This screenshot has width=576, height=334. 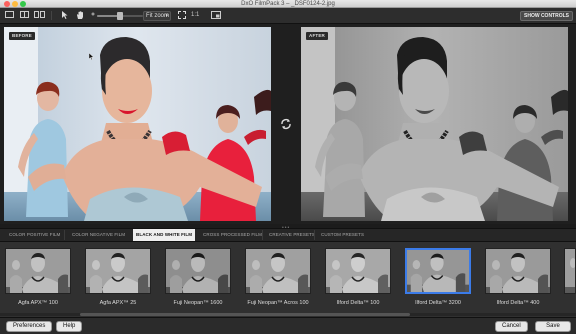 I want to click on fit-to-screen-icon, so click(x=181, y=15).